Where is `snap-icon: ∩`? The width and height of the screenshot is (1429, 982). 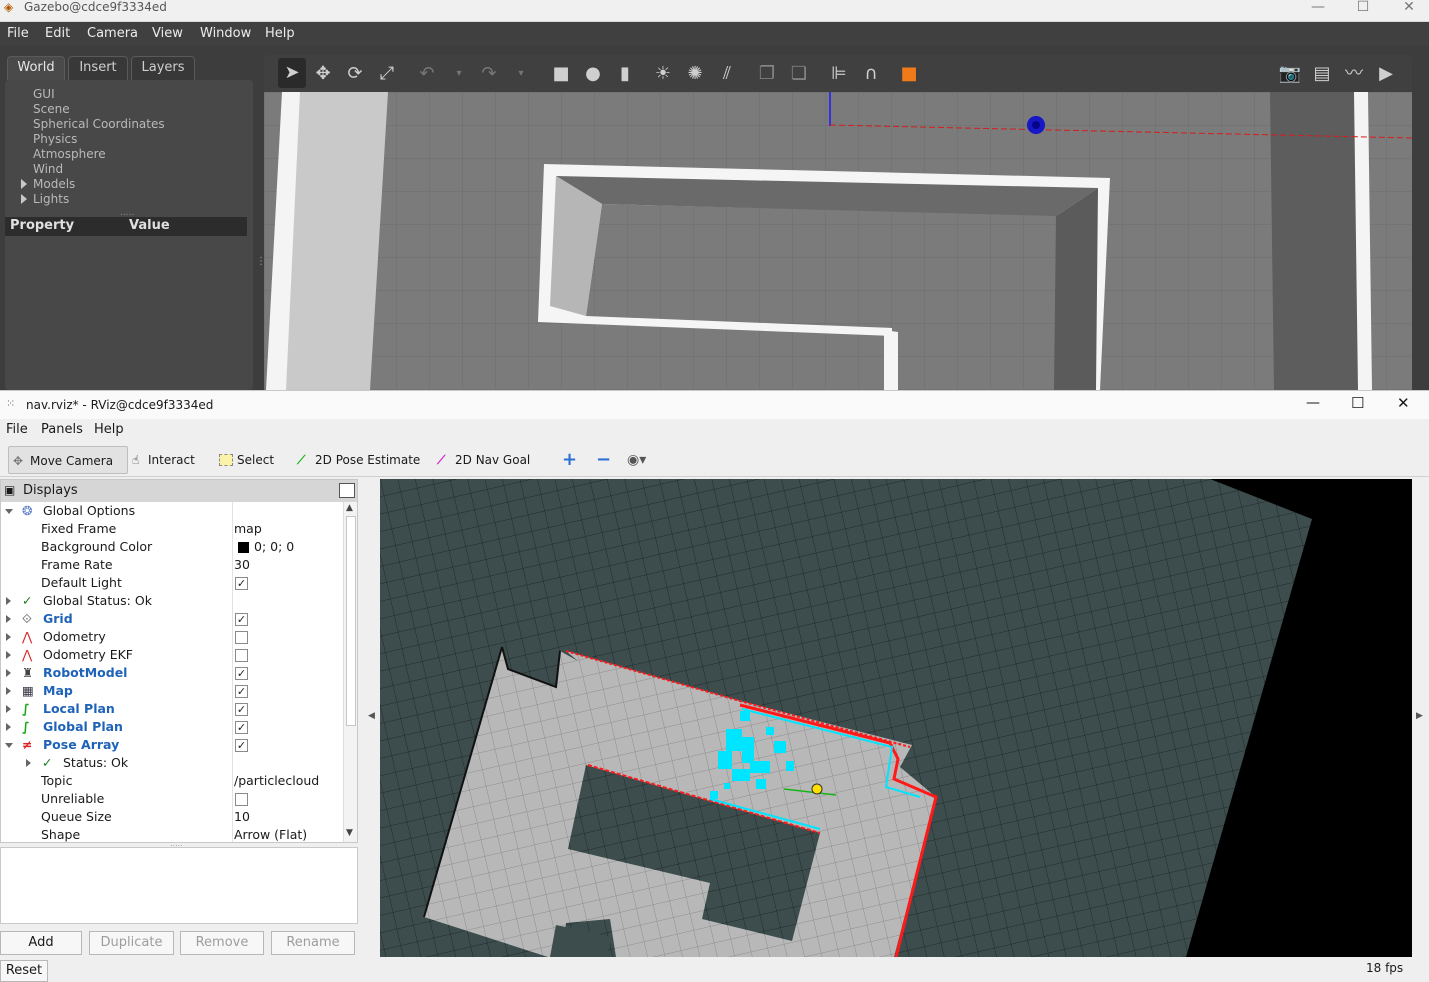
snap-icon: ∩ is located at coordinates (871, 74).